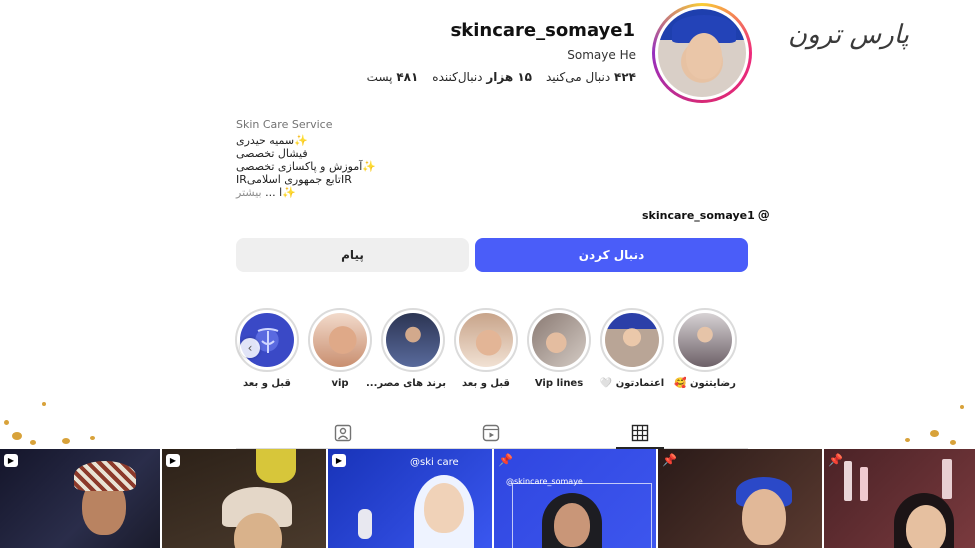  What do you see at coordinates (559, 383) in the screenshot?
I see `highlight-label: Vip lines` at bounding box center [559, 383].